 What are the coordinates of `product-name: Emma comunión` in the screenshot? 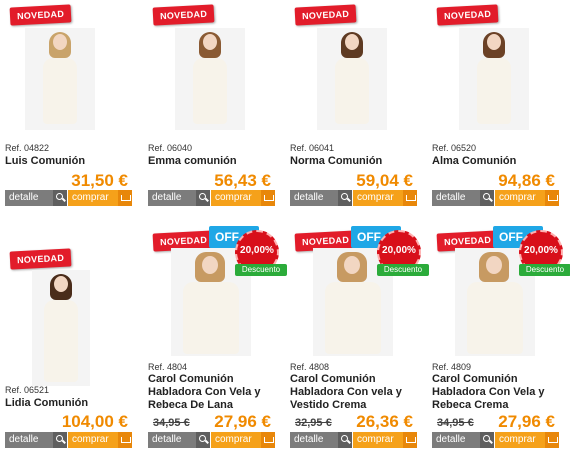 It's located at (216, 161).